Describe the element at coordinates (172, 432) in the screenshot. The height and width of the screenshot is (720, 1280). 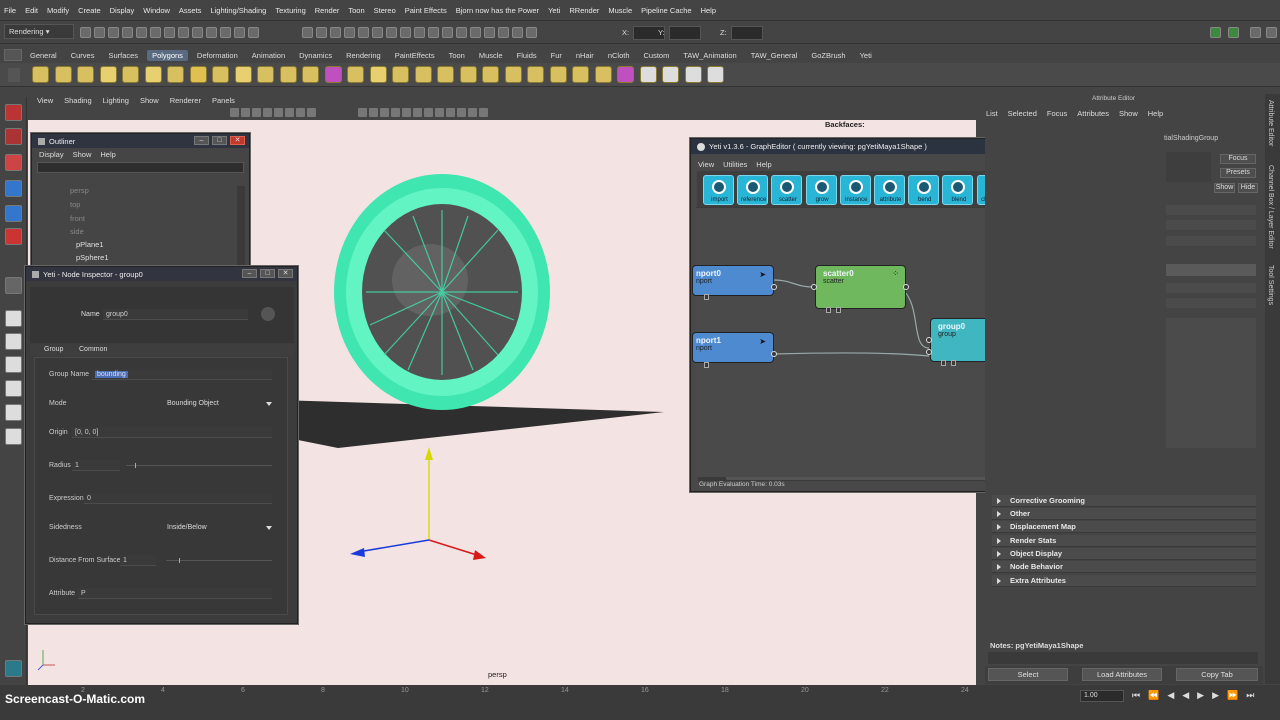
I see `origin-input: [0, 0, 0]` at that location.